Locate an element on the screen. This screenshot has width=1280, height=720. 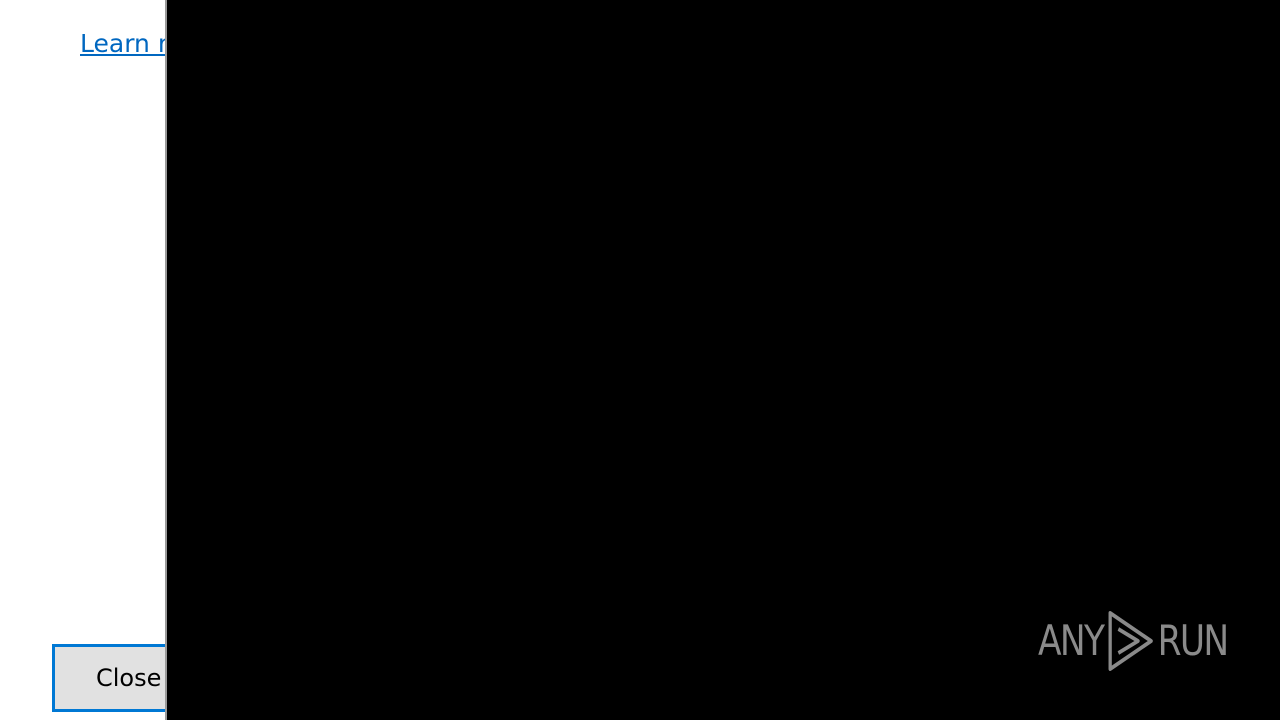
anyrun-watermark: ANY RUN is located at coordinates (1133, 641).